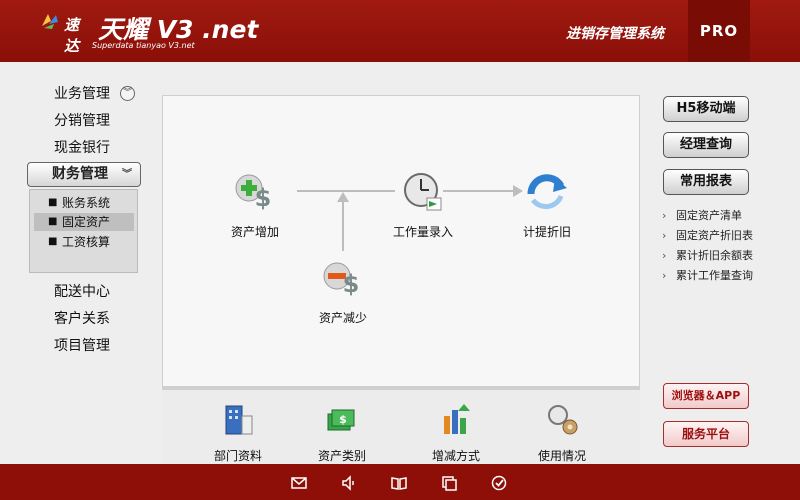 This screenshot has width=800, height=500. I want to click on refresh-arrow-icon, so click(547, 192).